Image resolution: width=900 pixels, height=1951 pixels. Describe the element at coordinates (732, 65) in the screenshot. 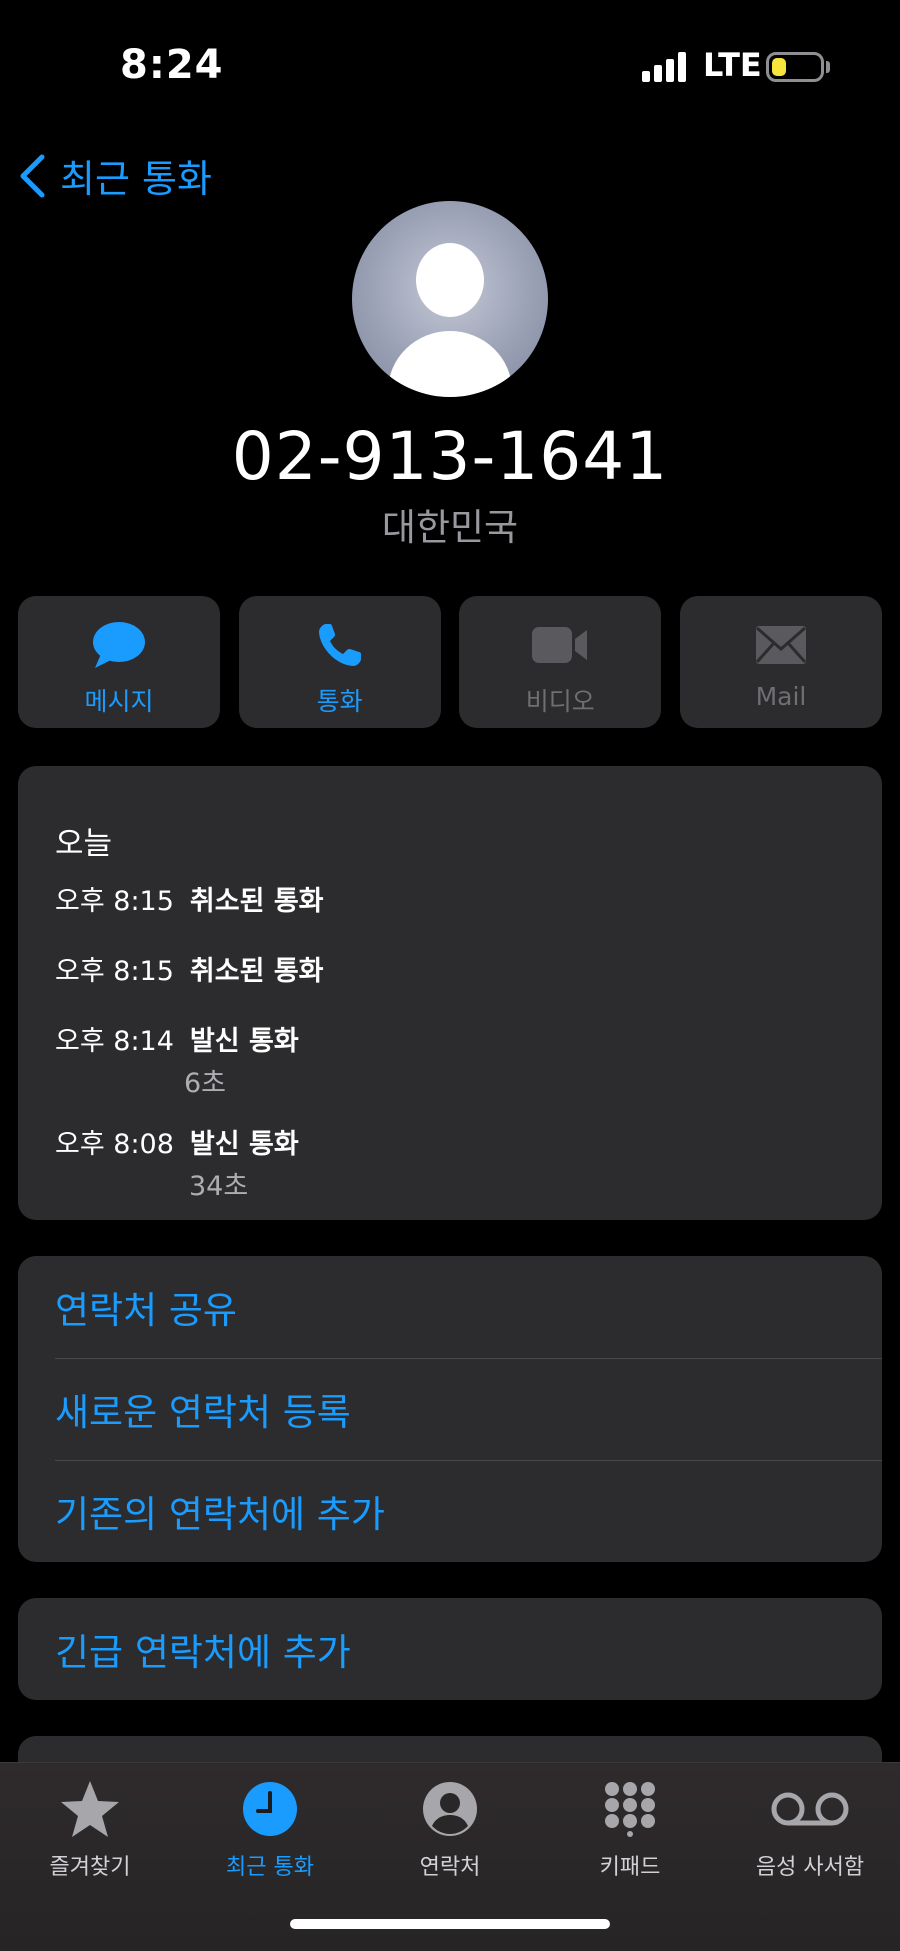

I see `network-type: LTE` at that location.